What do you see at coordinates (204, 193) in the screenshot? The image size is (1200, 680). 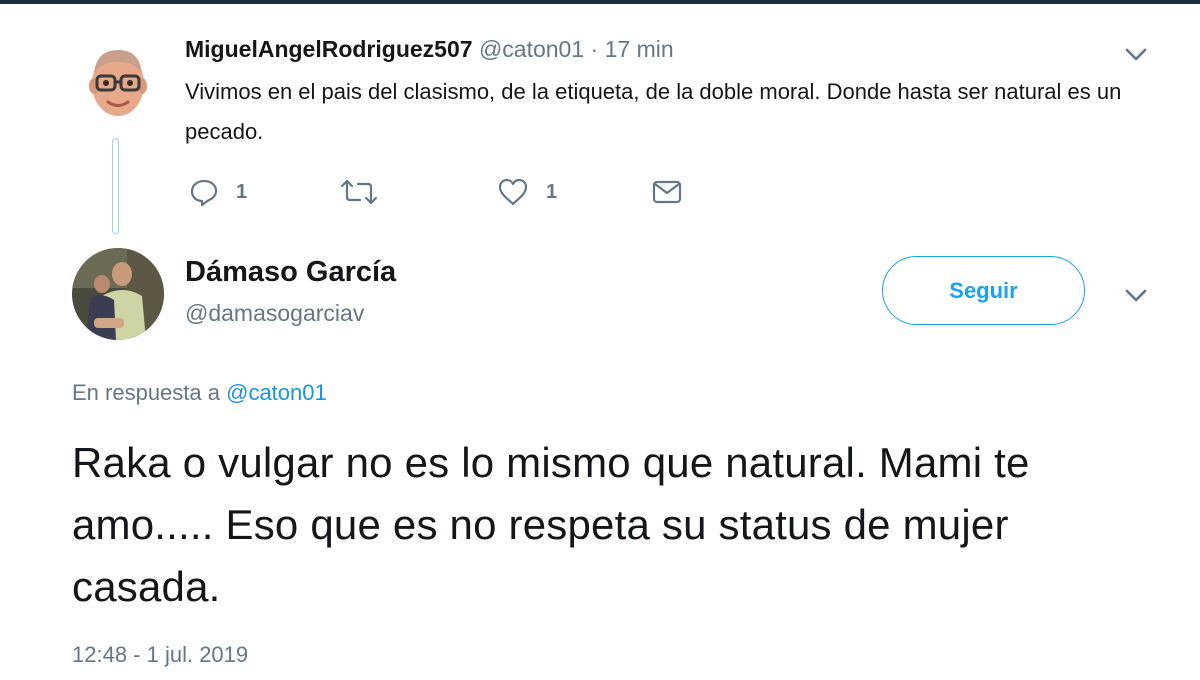 I see `reply-icon` at bounding box center [204, 193].